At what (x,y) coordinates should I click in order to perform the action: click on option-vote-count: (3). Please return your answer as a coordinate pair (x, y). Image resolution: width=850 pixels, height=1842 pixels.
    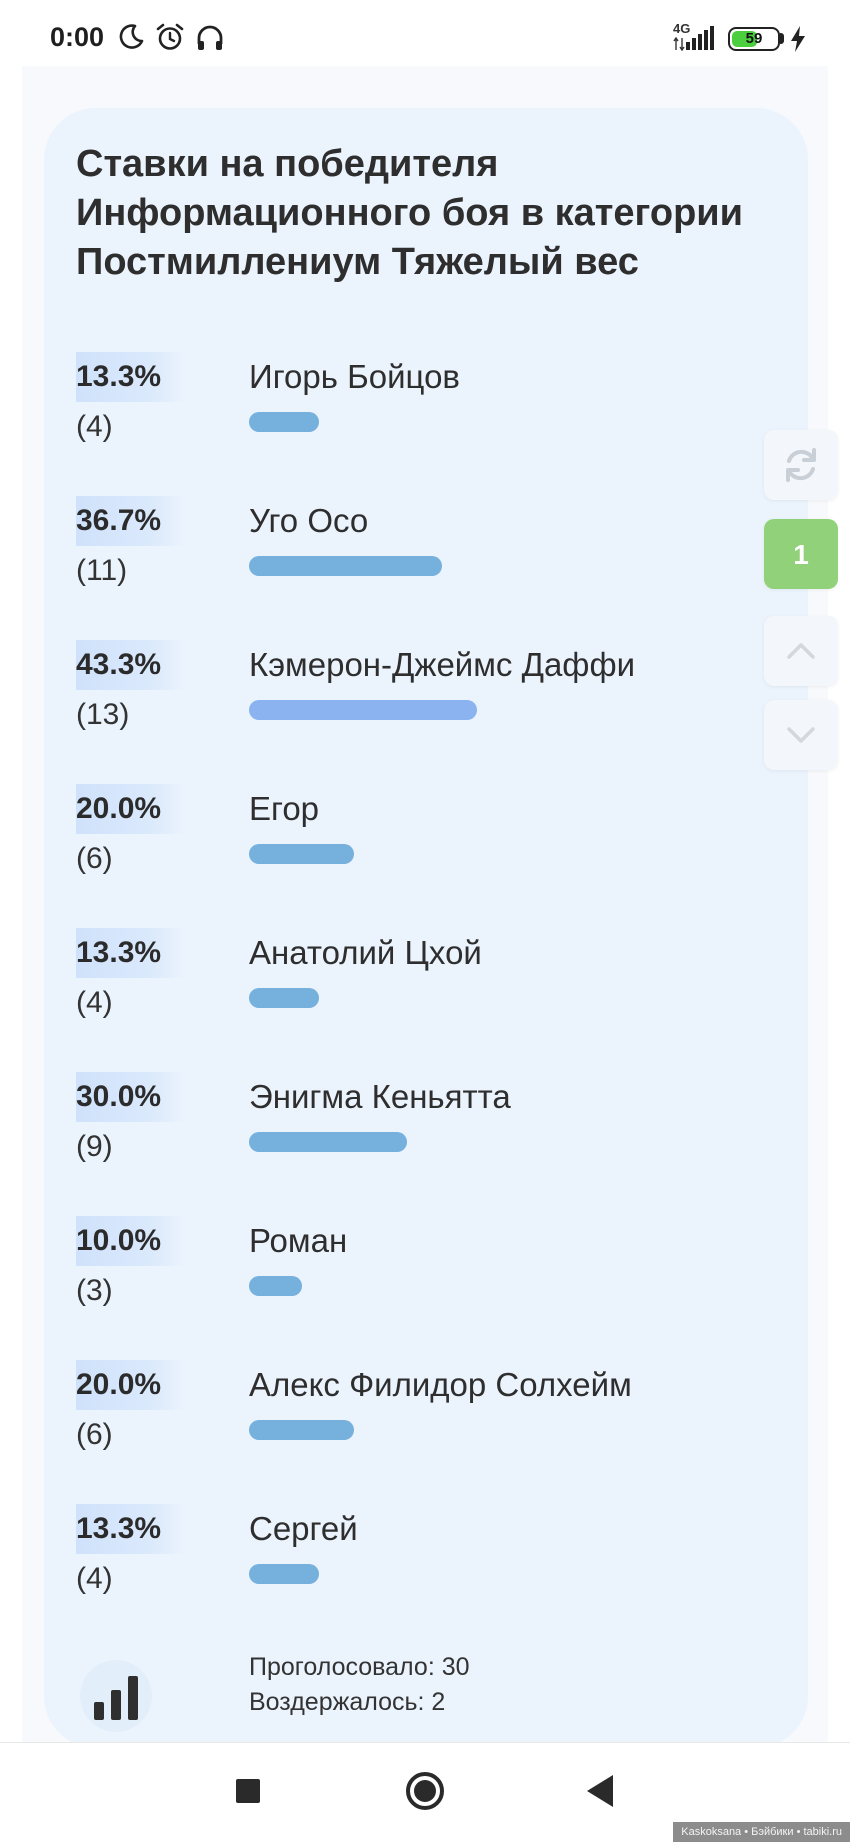
    Looking at the image, I should click on (94, 1290).